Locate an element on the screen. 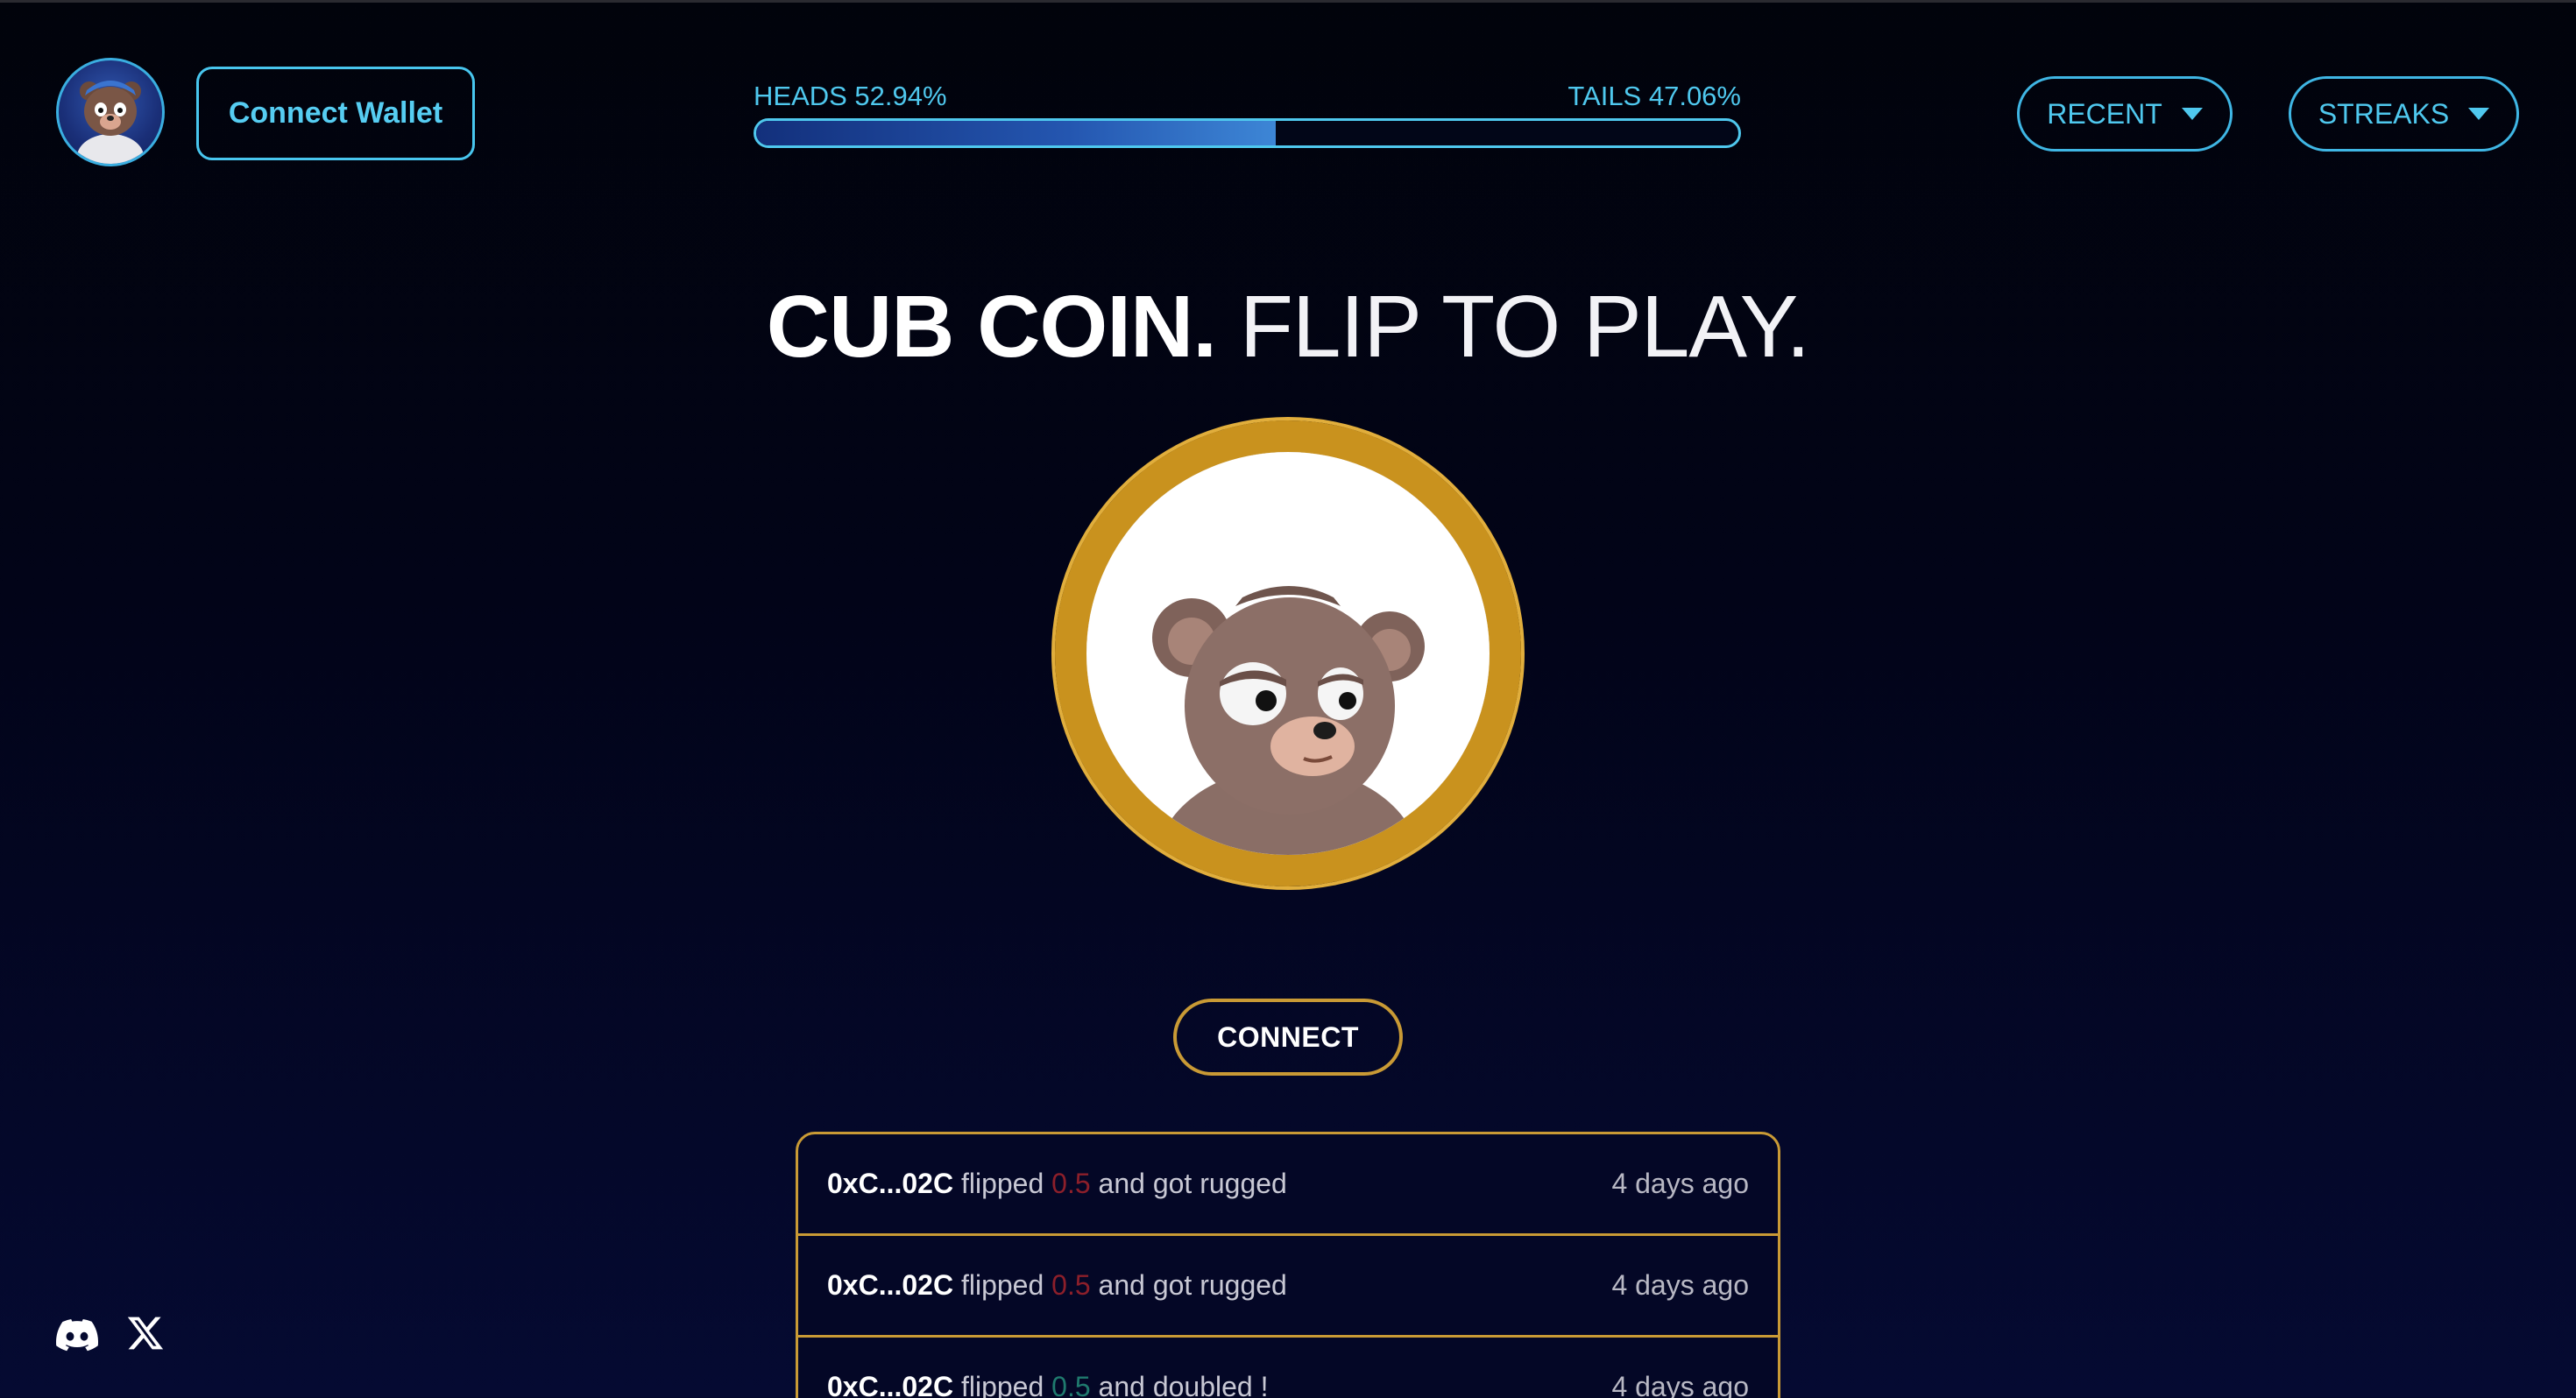 The height and width of the screenshot is (1398, 2576). recent-dropdown: RECENT is located at coordinates (2125, 114).